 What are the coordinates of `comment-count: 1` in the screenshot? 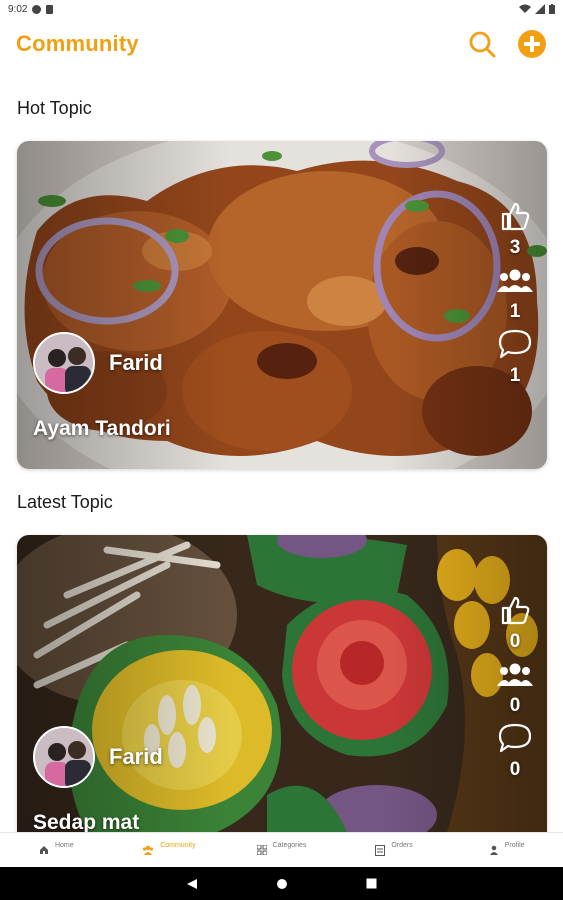 It's located at (515, 375).